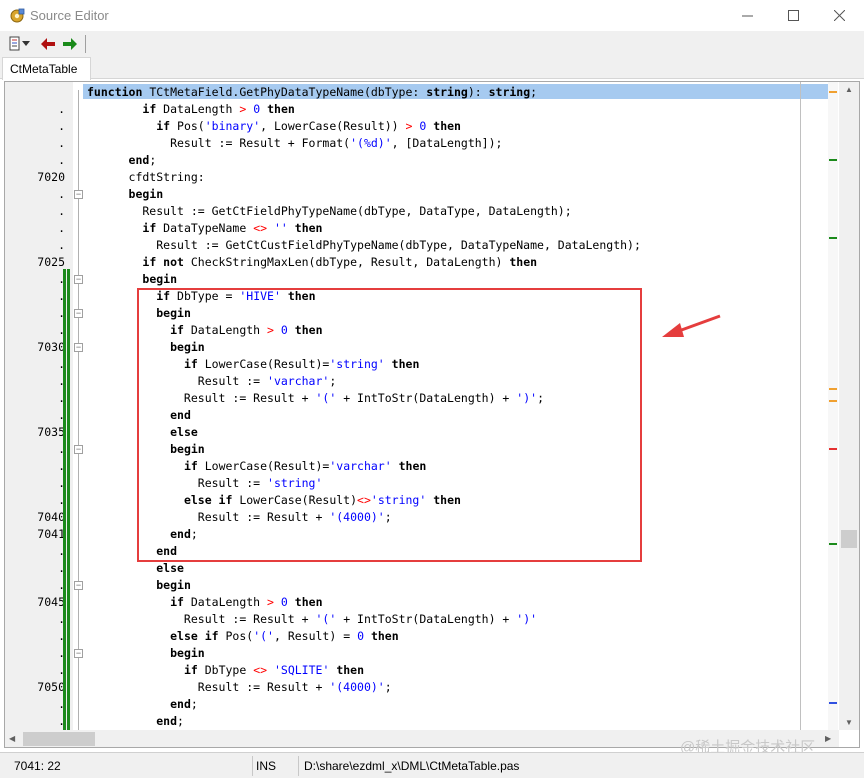 The height and width of the screenshot is (778, 864). Describe the element at coordinates (19, 44) in the screenshot. I see `document-menu-button` at that location.